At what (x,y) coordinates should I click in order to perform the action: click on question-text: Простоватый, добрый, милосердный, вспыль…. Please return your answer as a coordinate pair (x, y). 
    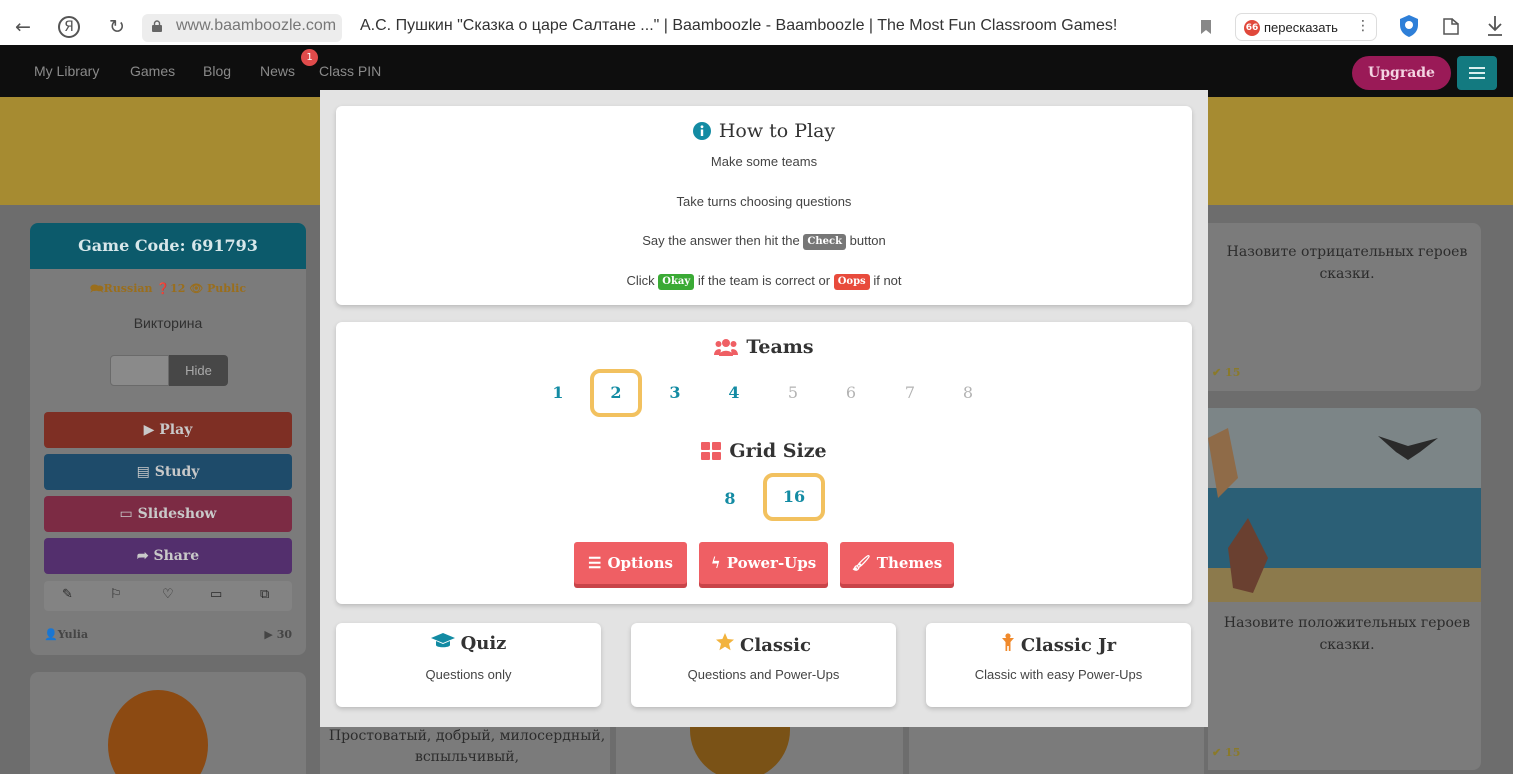
    Looking at the image, I should click on (467, 746).